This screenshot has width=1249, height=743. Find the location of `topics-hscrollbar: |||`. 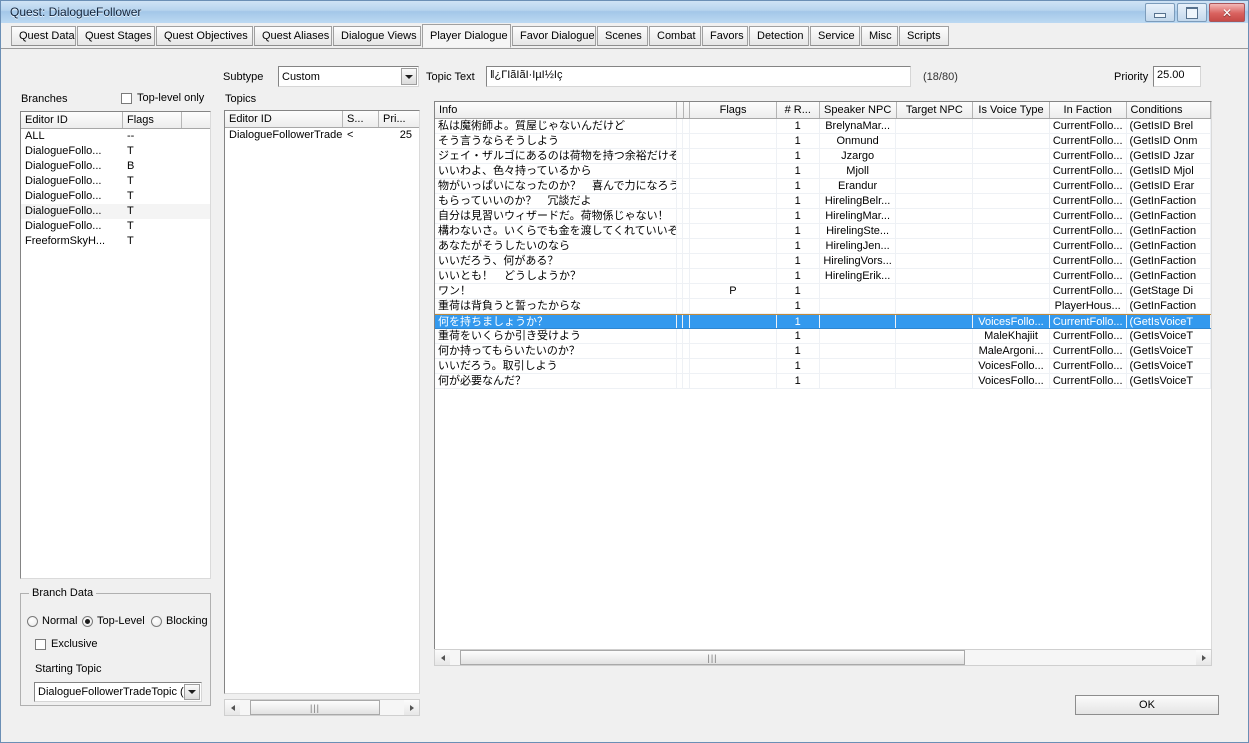

topics-hscrollbar: ||| is located at coordinates (322, 707).